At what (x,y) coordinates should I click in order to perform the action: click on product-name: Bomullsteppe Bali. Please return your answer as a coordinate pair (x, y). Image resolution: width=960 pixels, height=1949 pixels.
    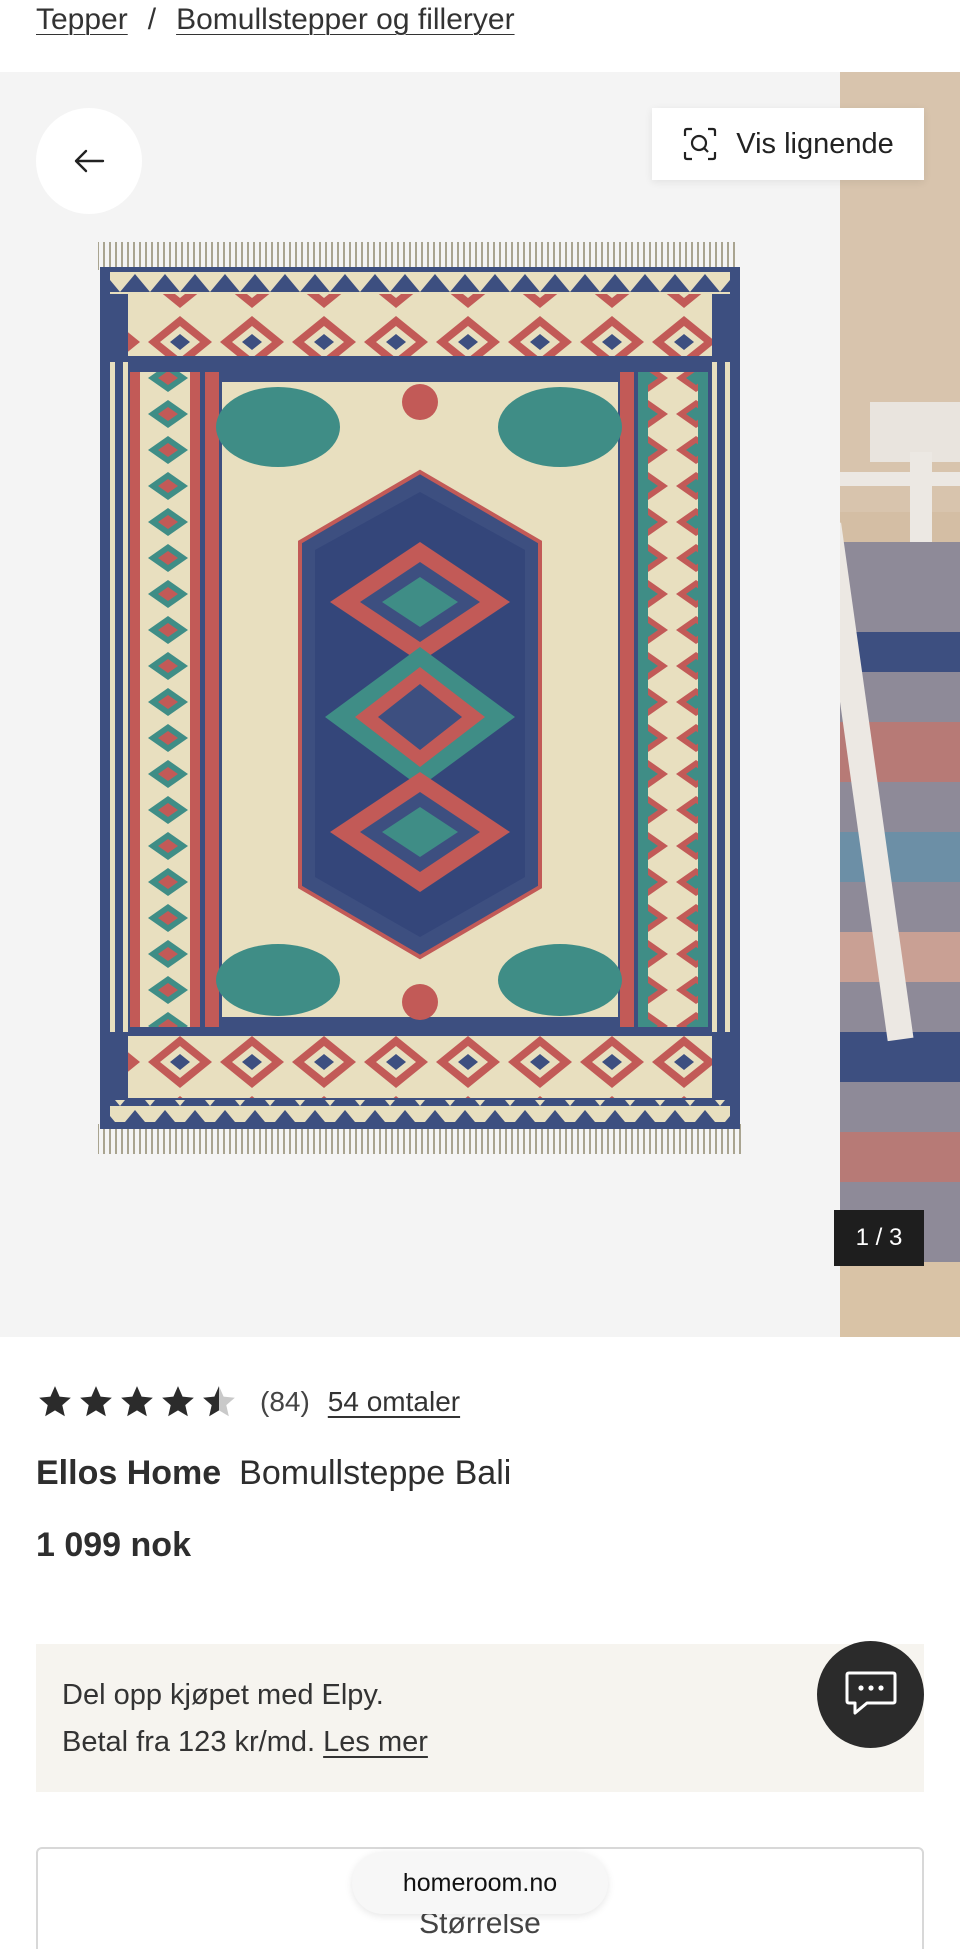
    Looking at the image, I should click on (375, 1473).